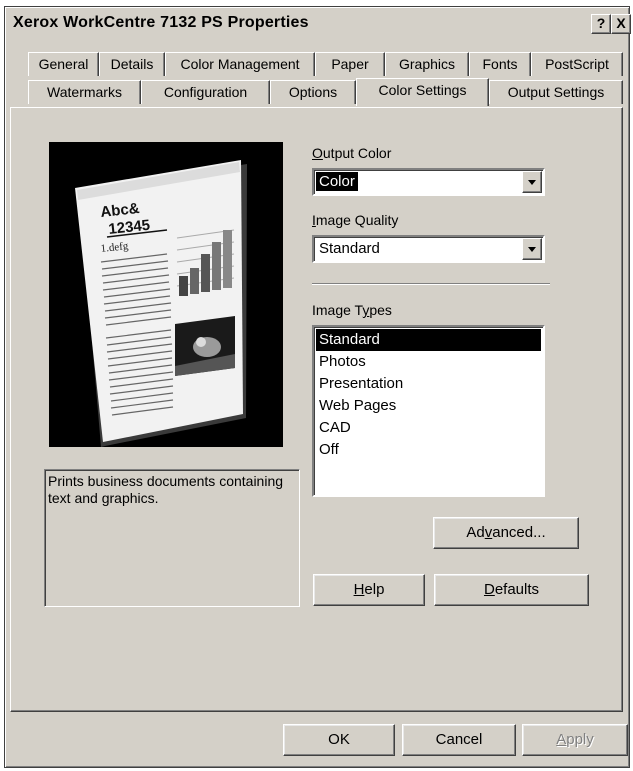  I want to click on tab-postscript: PostScript, so click(577, 64).